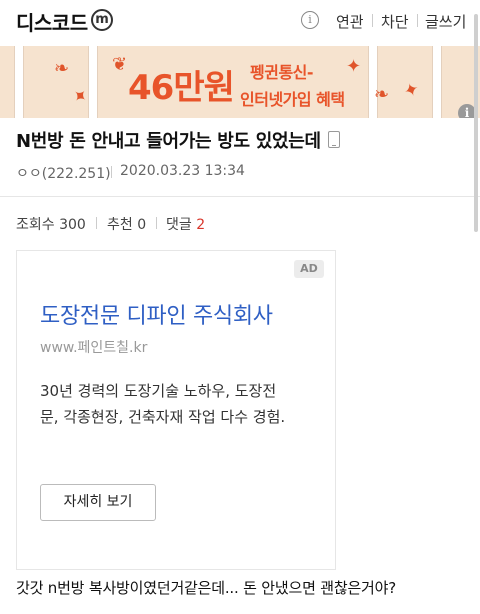 Image resolution: width=480 pixels, height=614 pixels. What do you see at coordinates (63, 173) in the screenshot?
I see `post-author: ㅇㅇ(222.251)` at bounding box center [63, 173].